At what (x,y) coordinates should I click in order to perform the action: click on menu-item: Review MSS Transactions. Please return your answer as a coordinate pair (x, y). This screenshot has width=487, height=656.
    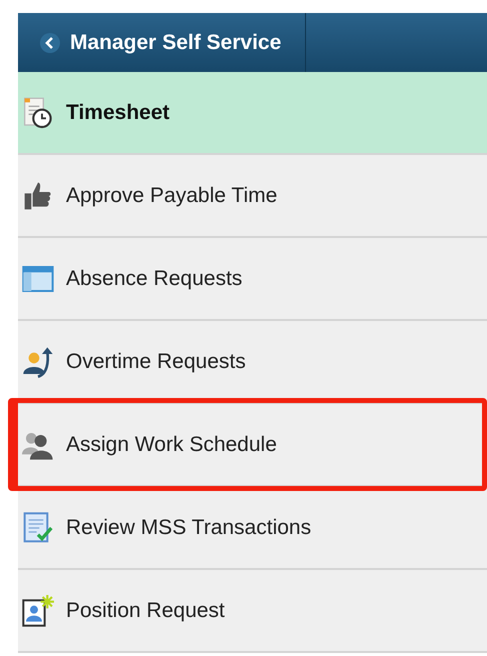
    Looking at the image, I should click on (252, 528).